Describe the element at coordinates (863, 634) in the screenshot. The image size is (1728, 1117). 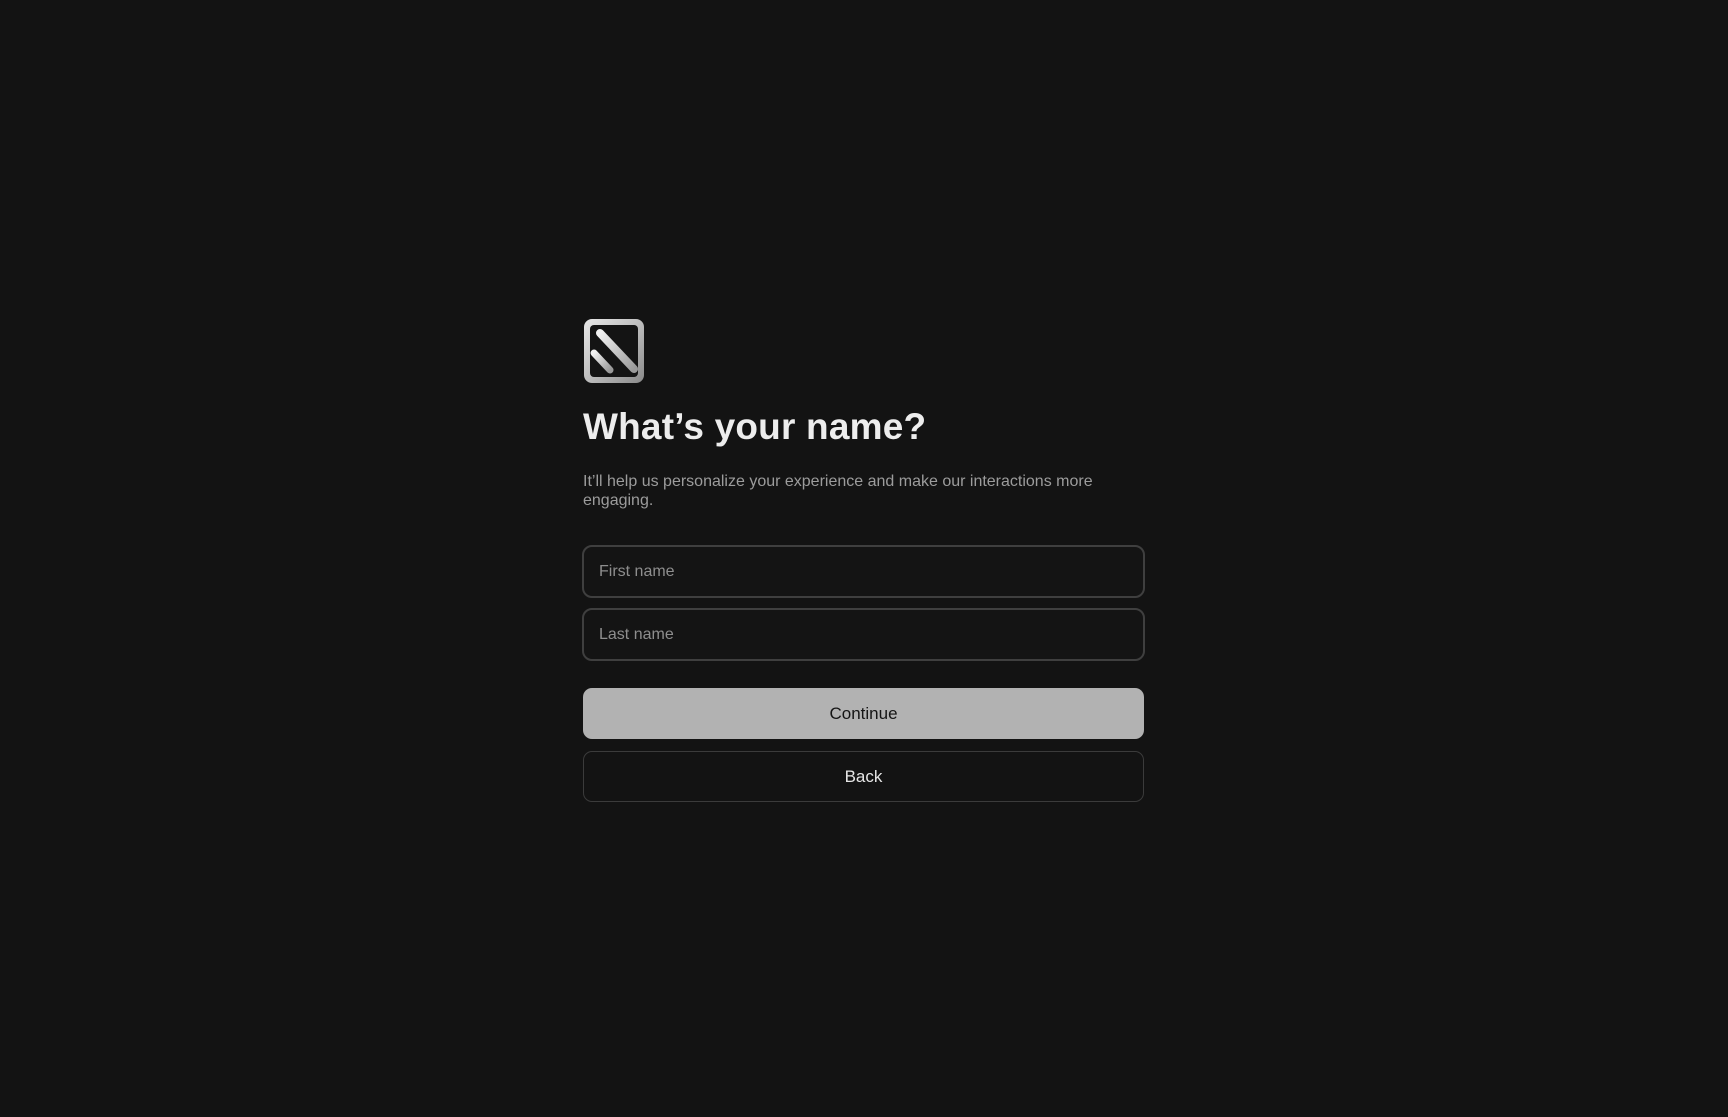
I see `last-name-input` at that location.